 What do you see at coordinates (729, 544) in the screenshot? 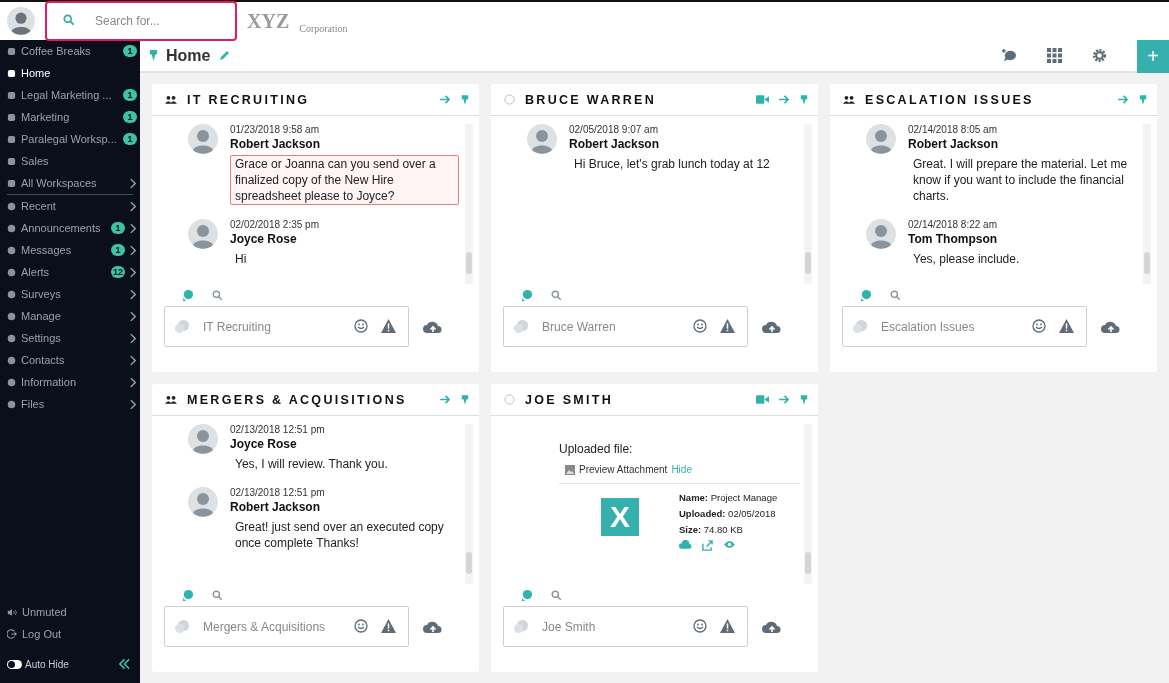
I see `eye-icon` at bounding box center [729, 544].